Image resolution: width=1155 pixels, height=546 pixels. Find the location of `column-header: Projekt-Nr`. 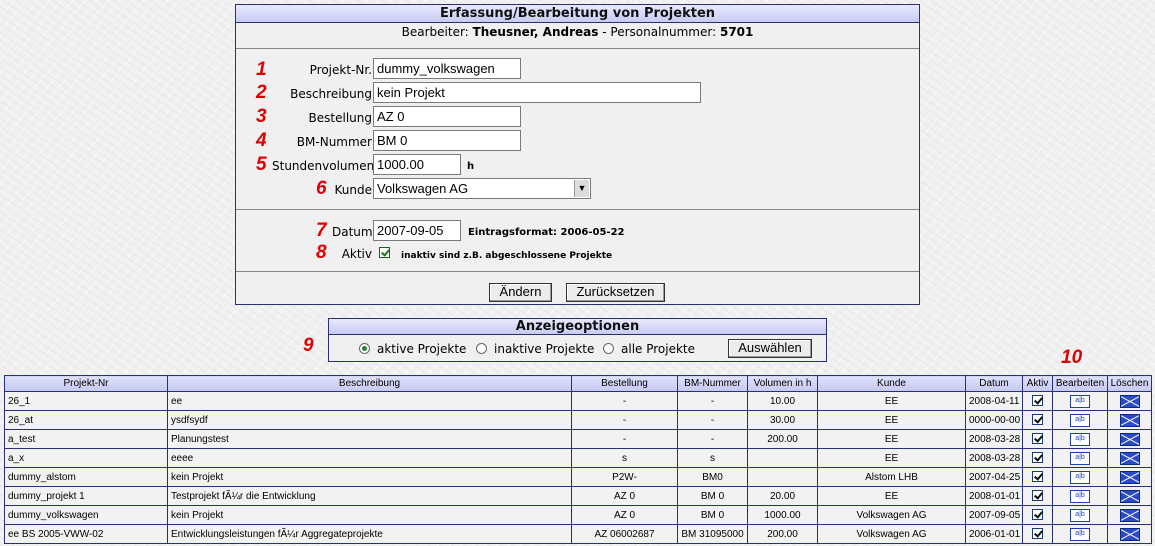

column-header: Projekt-Nr is located at coordinates (86, 383).